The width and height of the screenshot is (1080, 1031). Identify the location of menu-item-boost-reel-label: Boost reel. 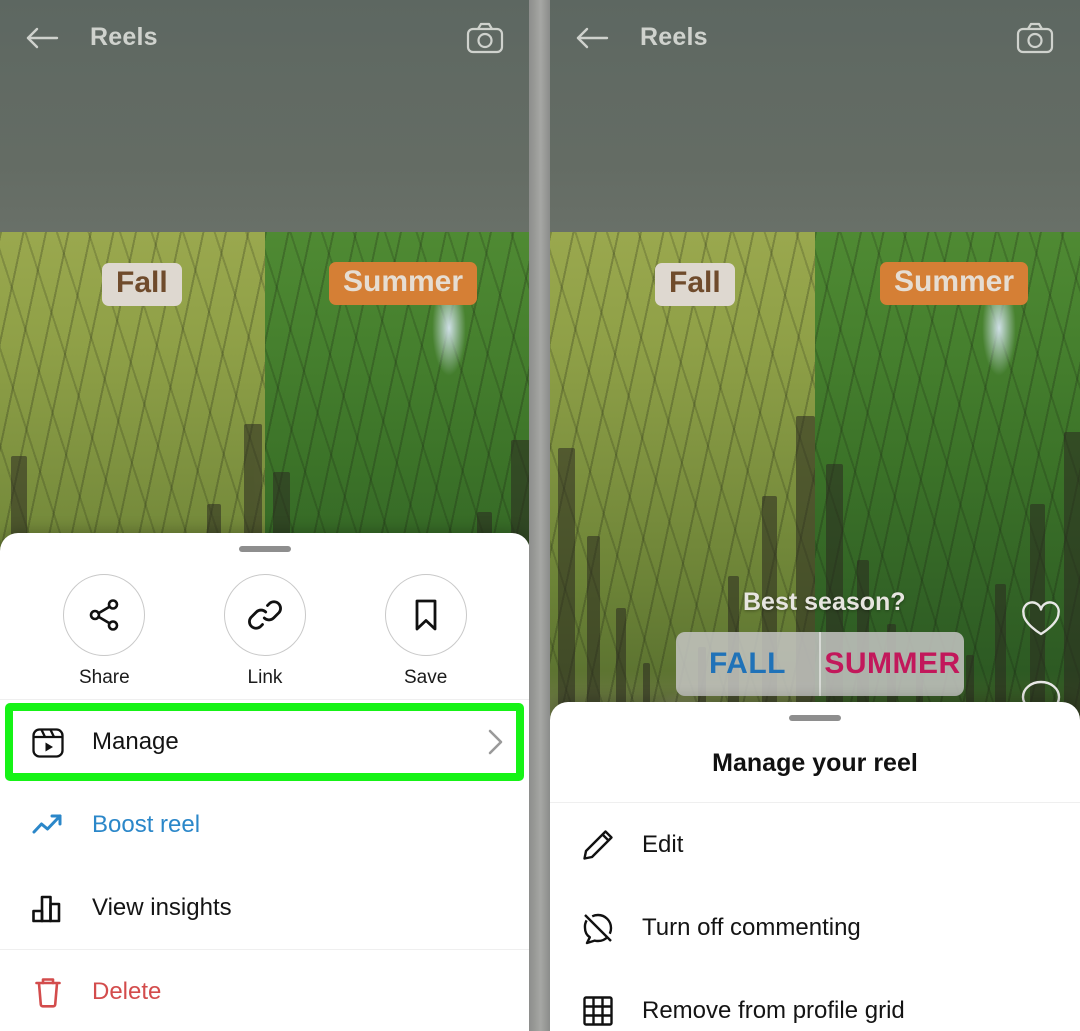
(146, 824).